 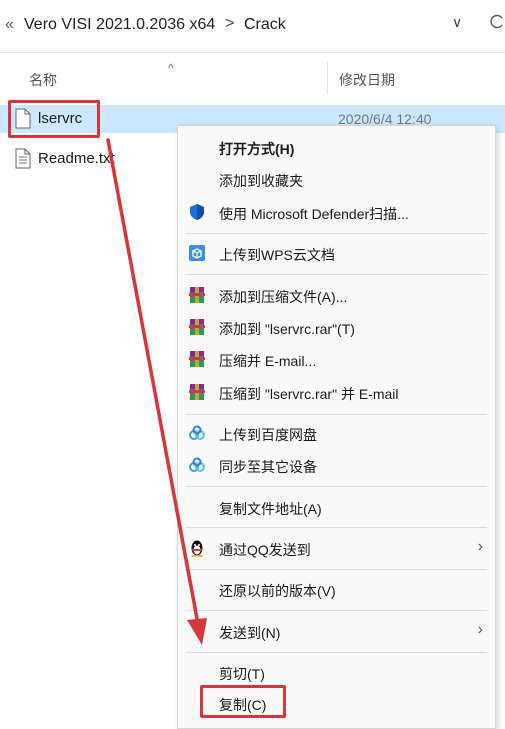 I want to click on menu-item-compress-rar-email: 压缩到 "lservrc.rar" 并 E-mail, so click(x=336, y=392).